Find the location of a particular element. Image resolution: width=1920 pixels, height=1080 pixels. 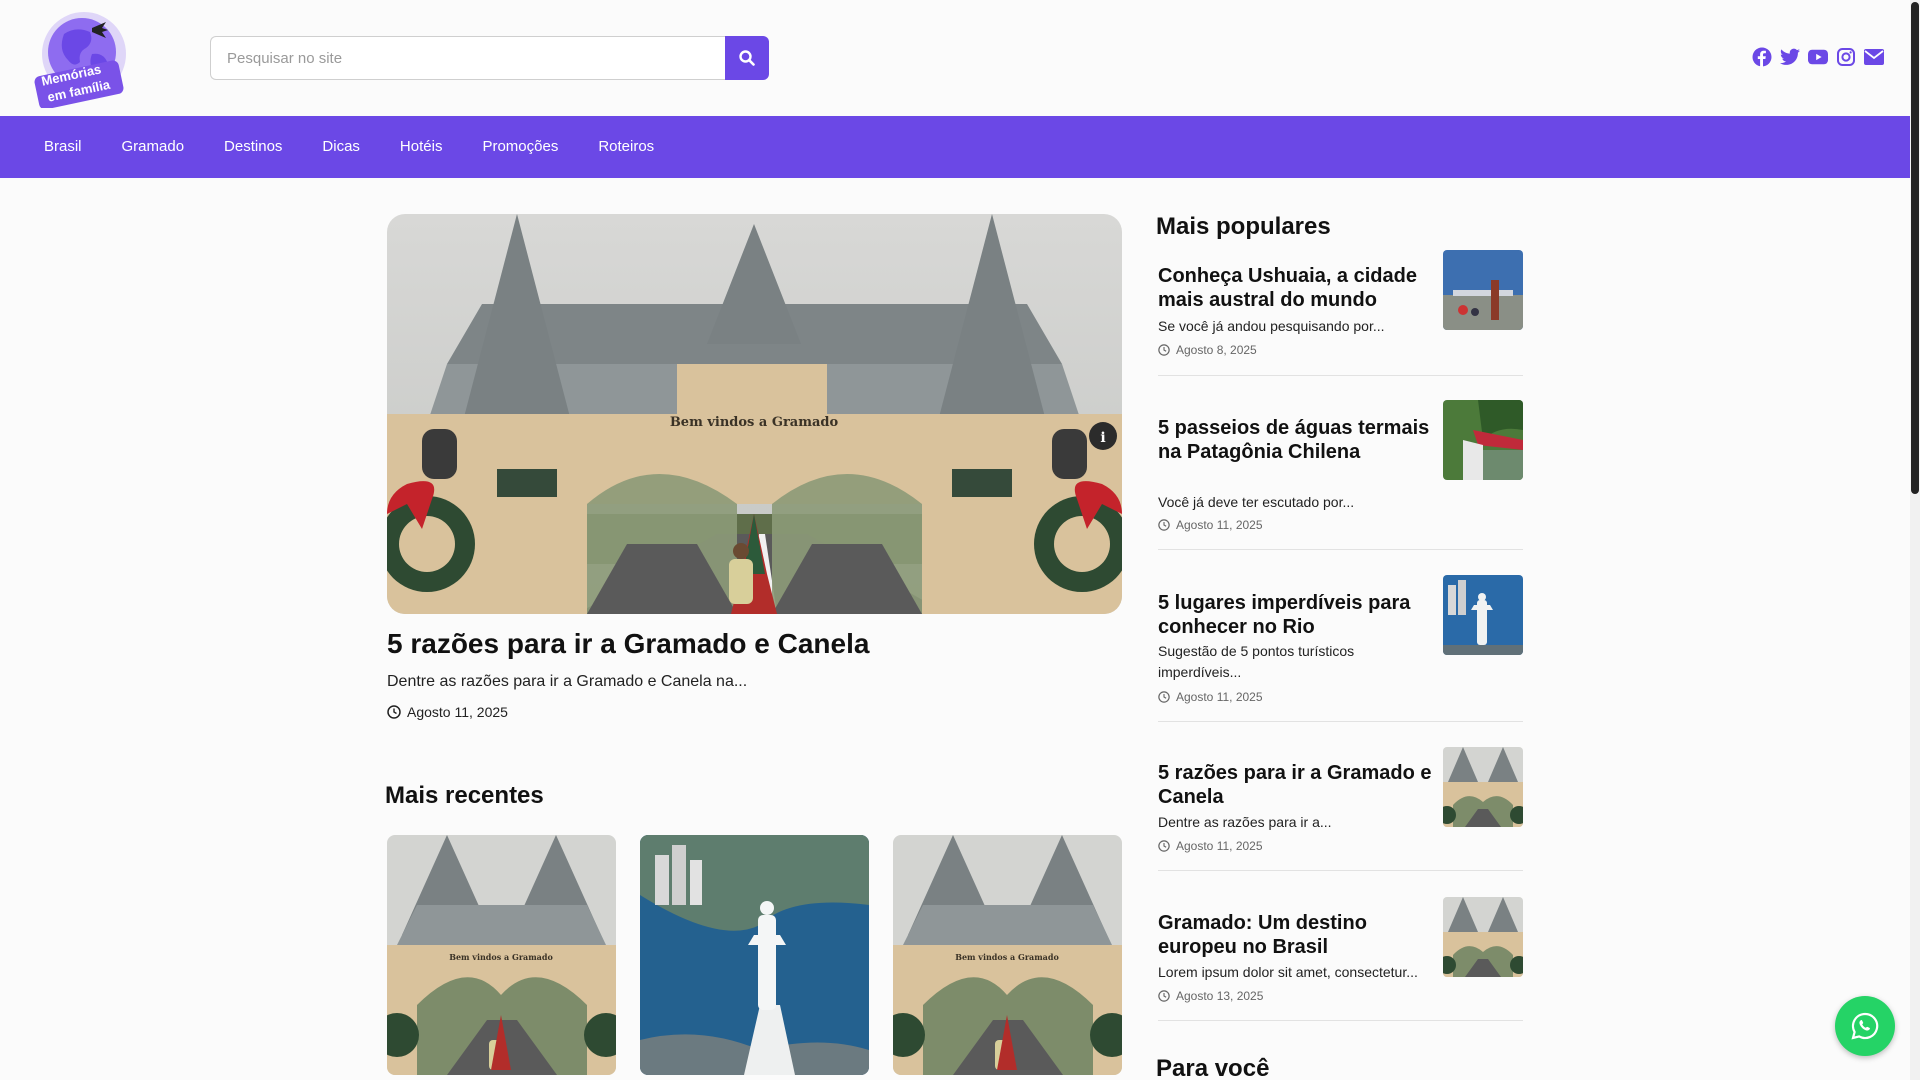

site-logo: Memórias em família is located at coordinates (82, 59).